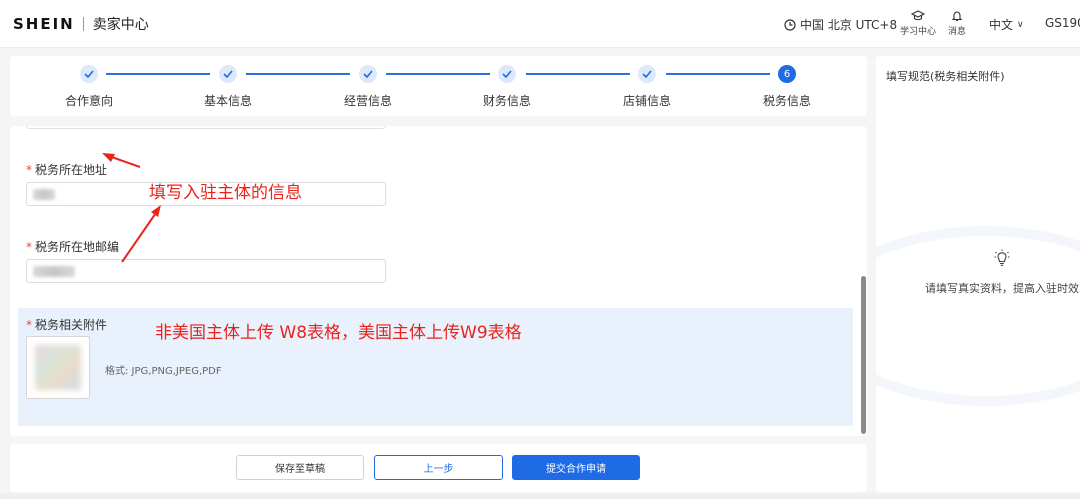  I want to click on step-label-tax-info: 税务信息, so click(787, 100).